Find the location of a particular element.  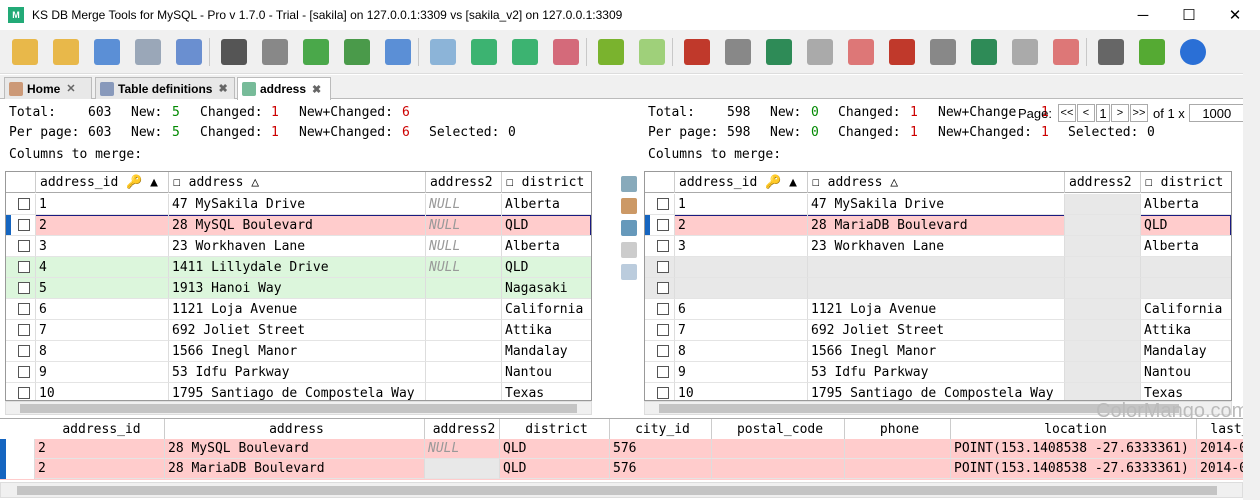

copy-icon is located at coordinates (398, 52).